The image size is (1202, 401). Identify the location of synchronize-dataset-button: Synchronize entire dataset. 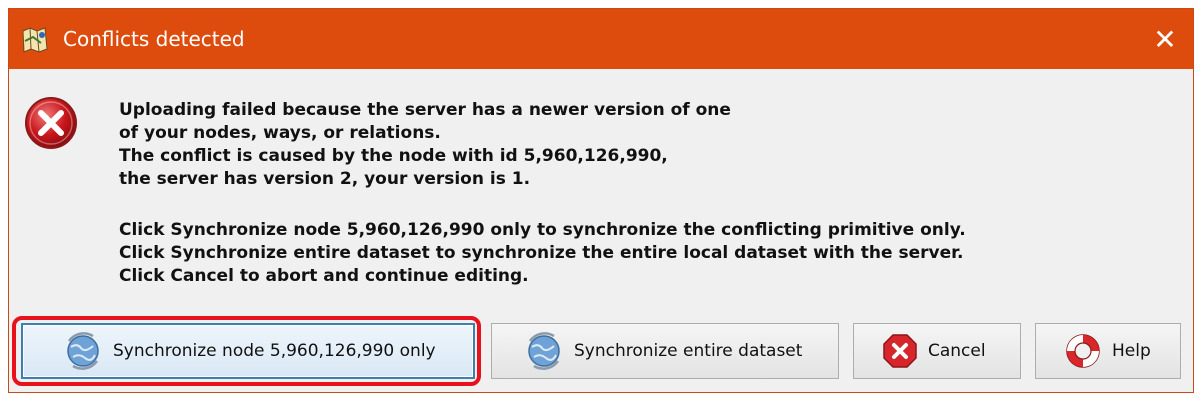
(665, 351).